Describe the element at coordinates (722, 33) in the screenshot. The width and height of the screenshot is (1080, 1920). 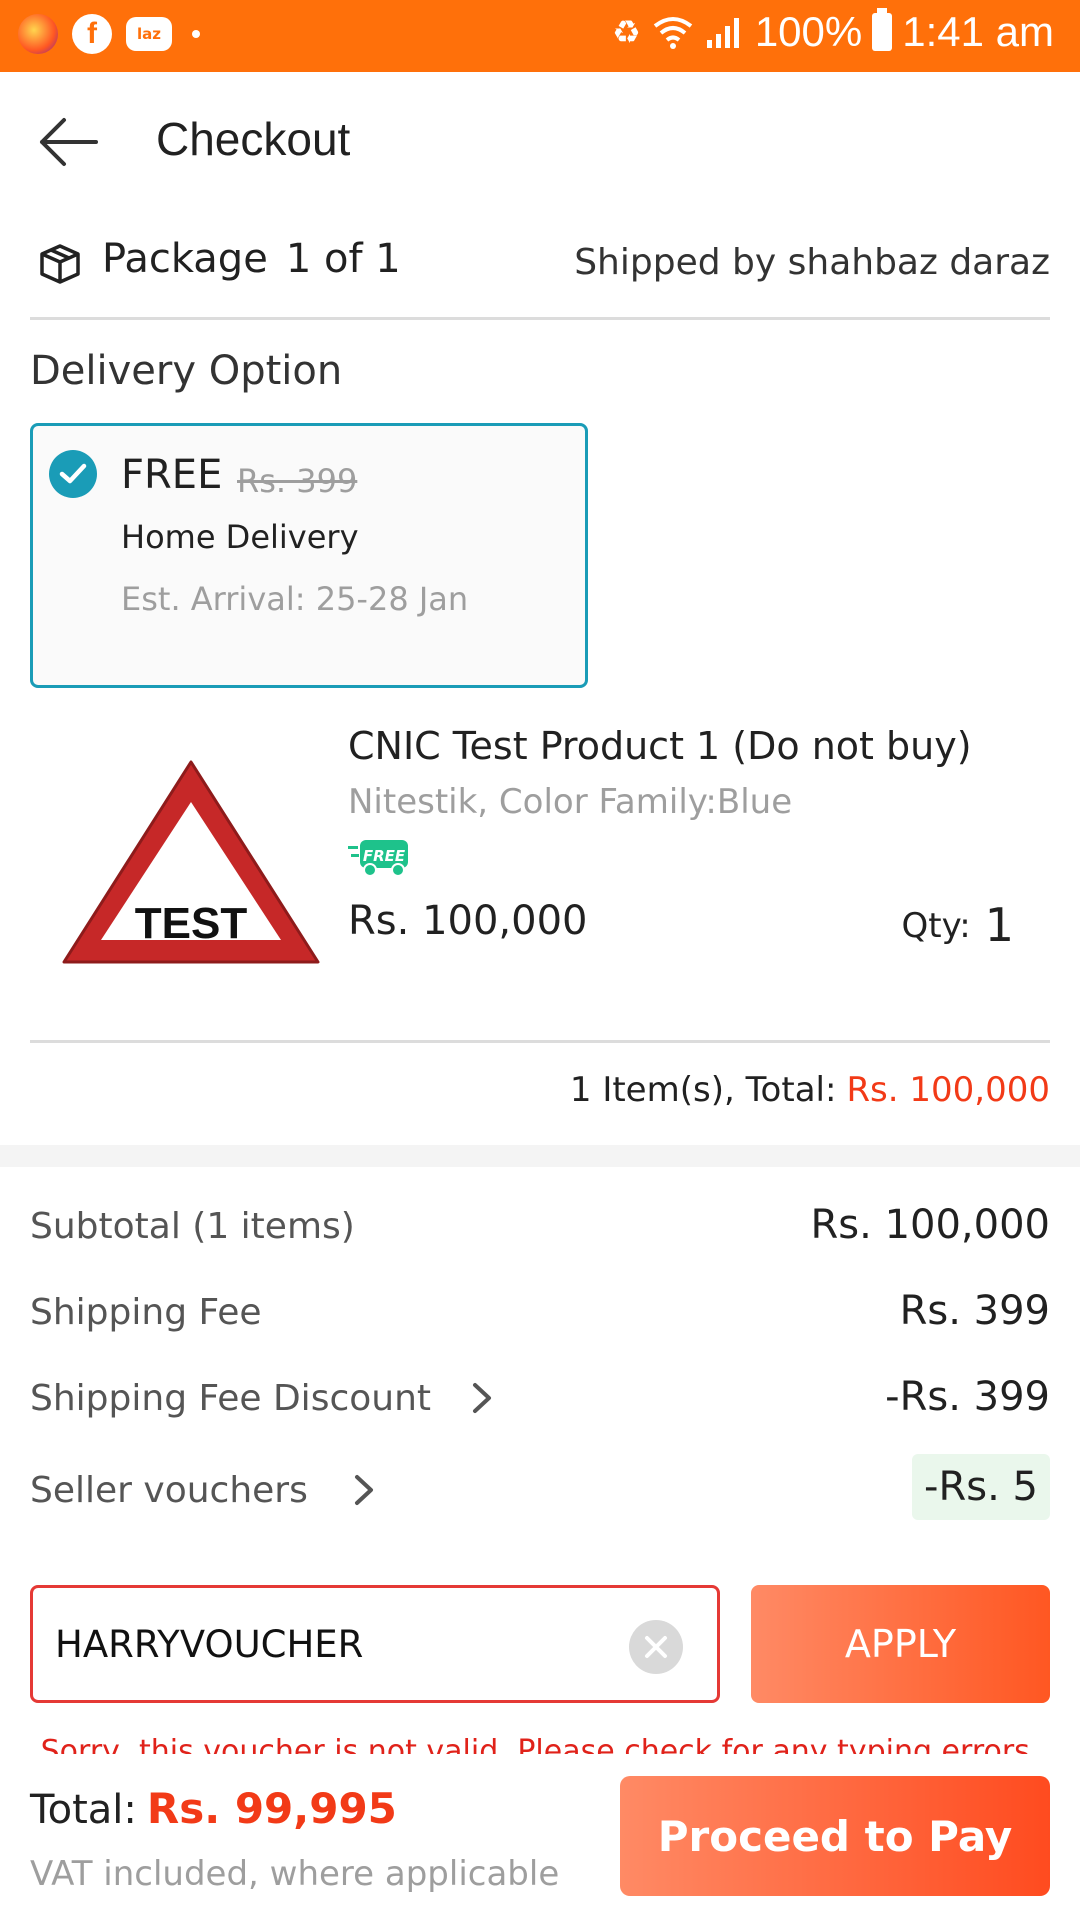
I see `signal-icon` at that location.